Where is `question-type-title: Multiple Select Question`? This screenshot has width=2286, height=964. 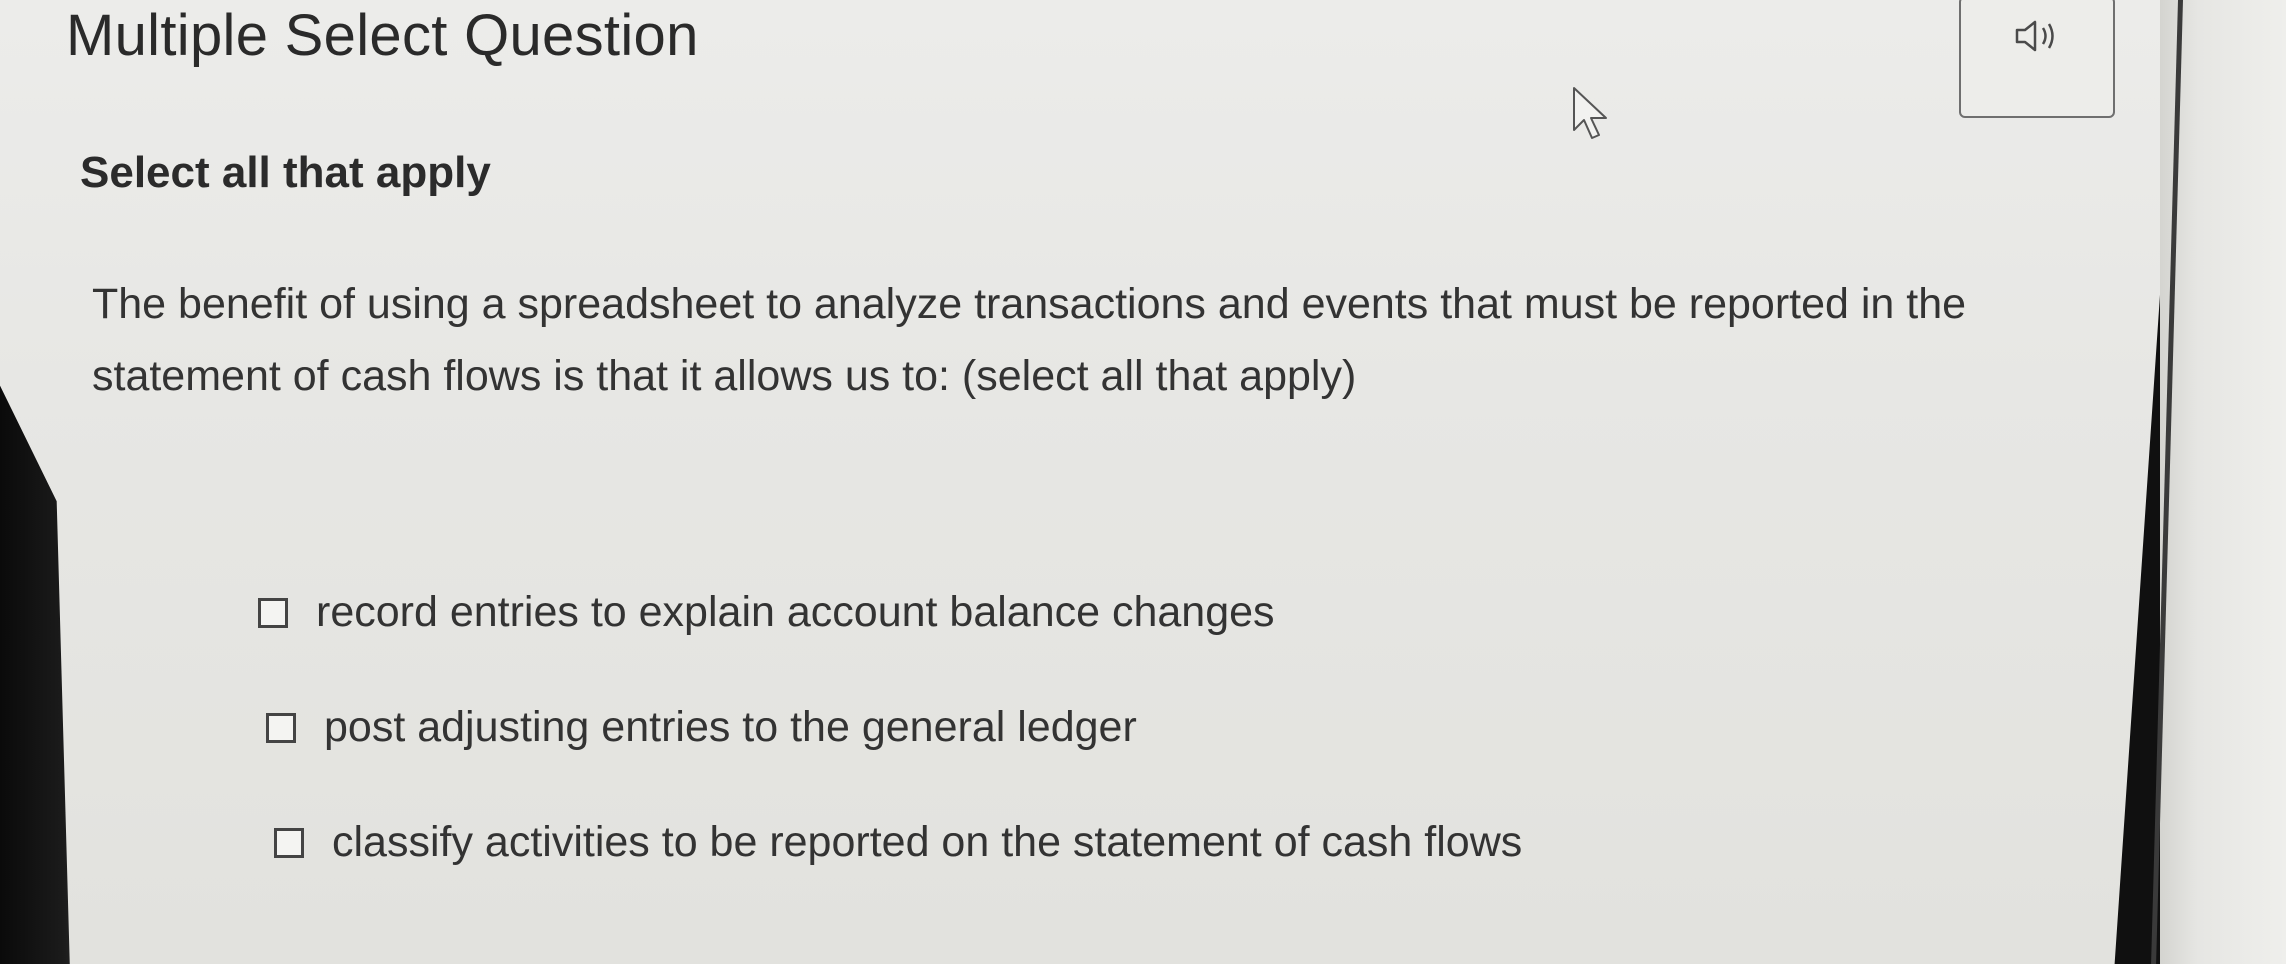
question-type-title: Multiple Select Question is located at coordinates (382, 35).